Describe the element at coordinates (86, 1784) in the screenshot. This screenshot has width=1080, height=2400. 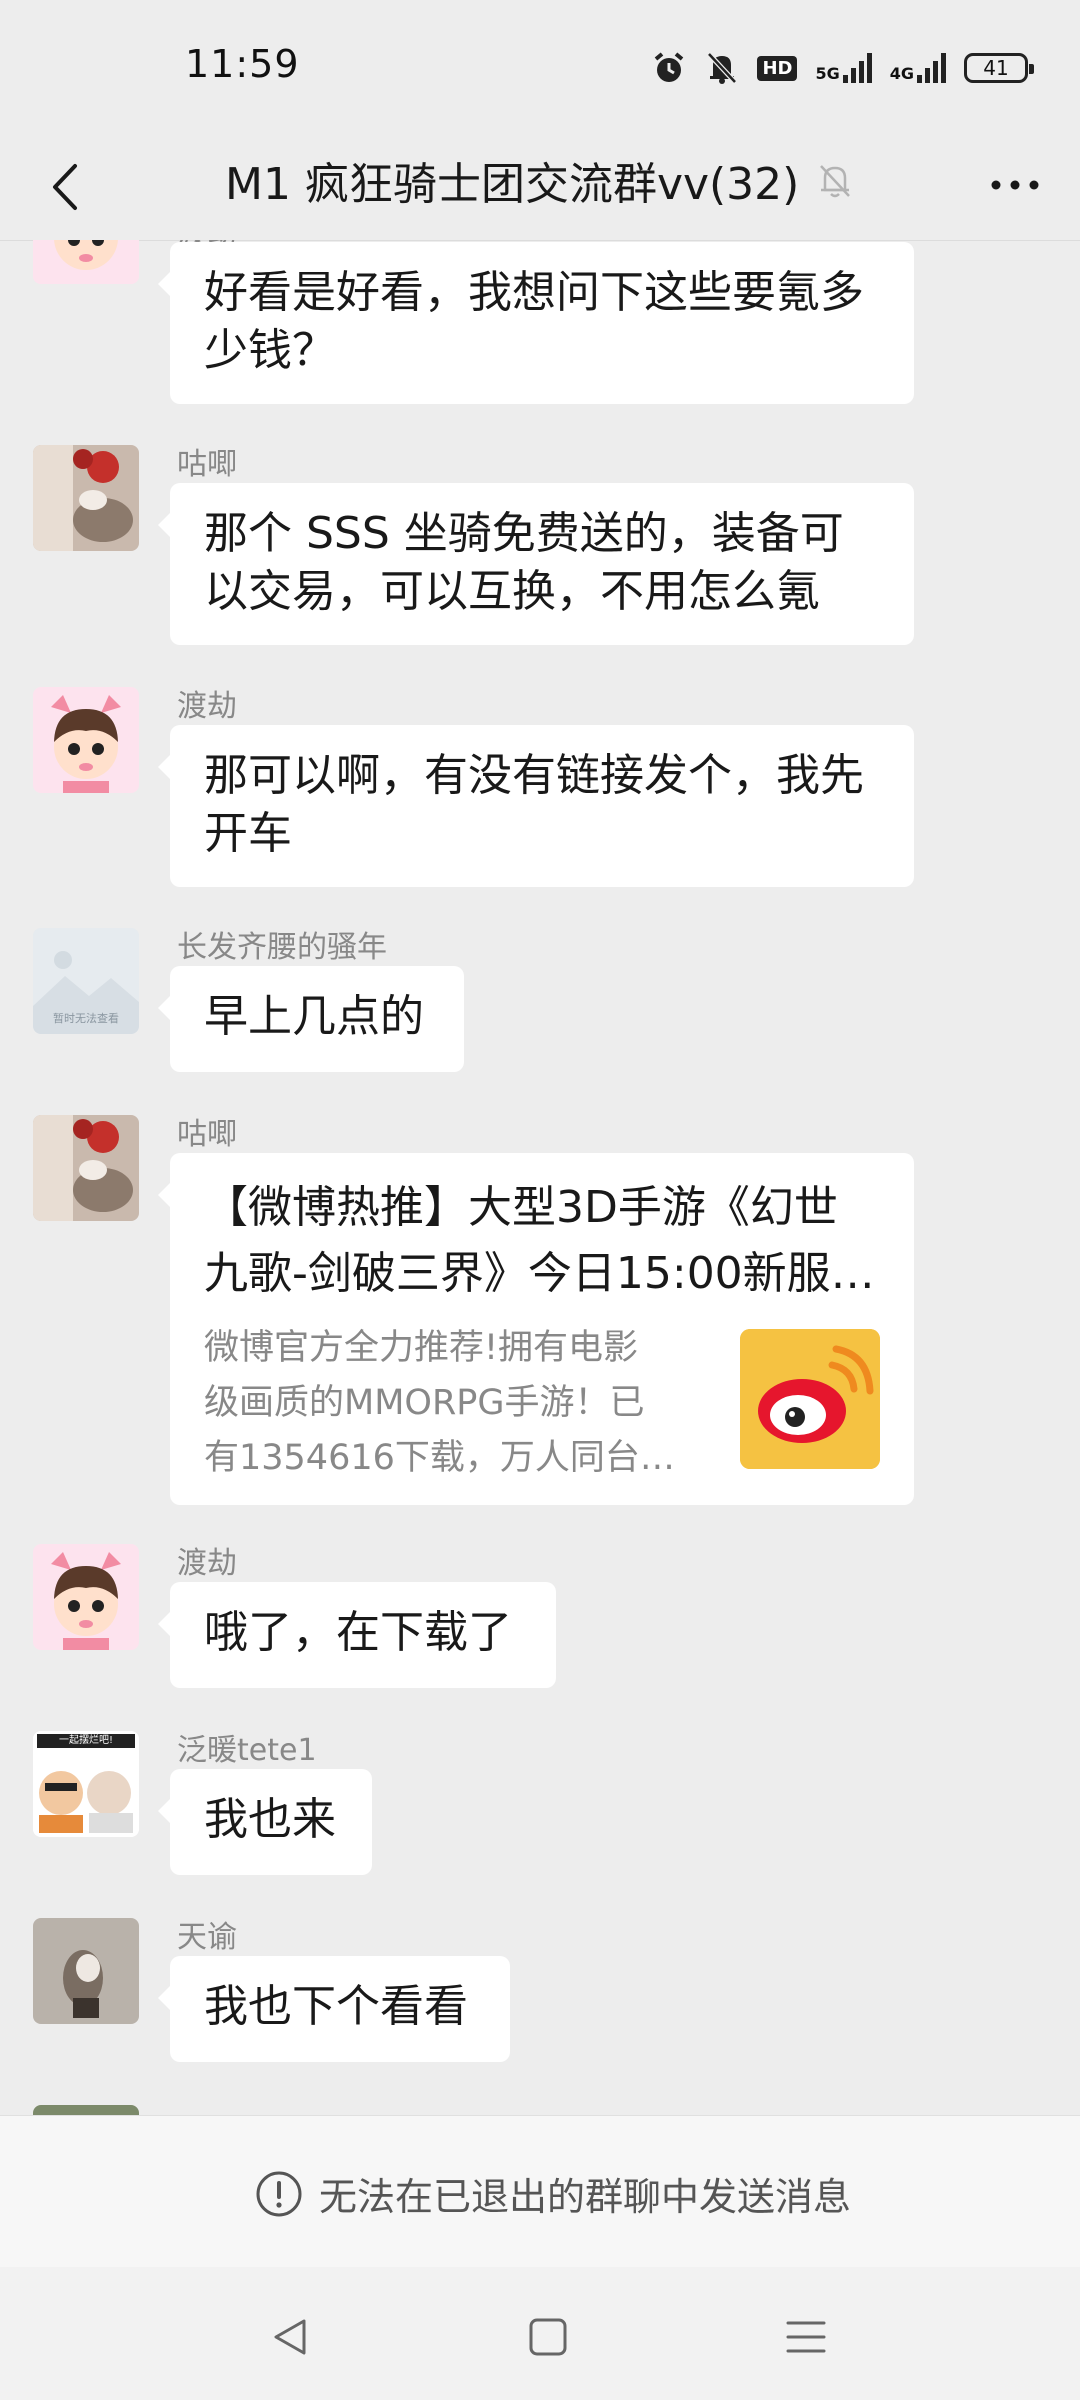
I see `avatar: 一起摆烂吧!` at that location.